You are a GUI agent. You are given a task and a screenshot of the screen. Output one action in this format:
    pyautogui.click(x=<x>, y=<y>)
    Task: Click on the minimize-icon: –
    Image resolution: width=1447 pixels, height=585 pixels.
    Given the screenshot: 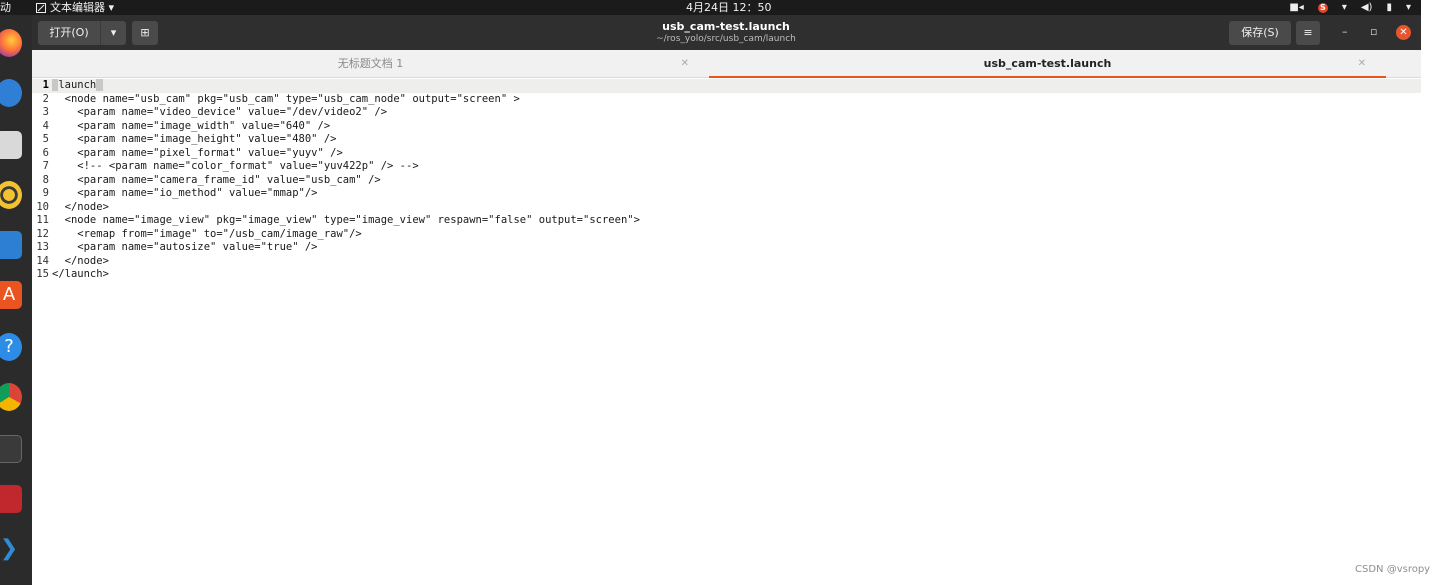 What is the action you would take?
    pyautogui.click(x=1345, y=31)
    